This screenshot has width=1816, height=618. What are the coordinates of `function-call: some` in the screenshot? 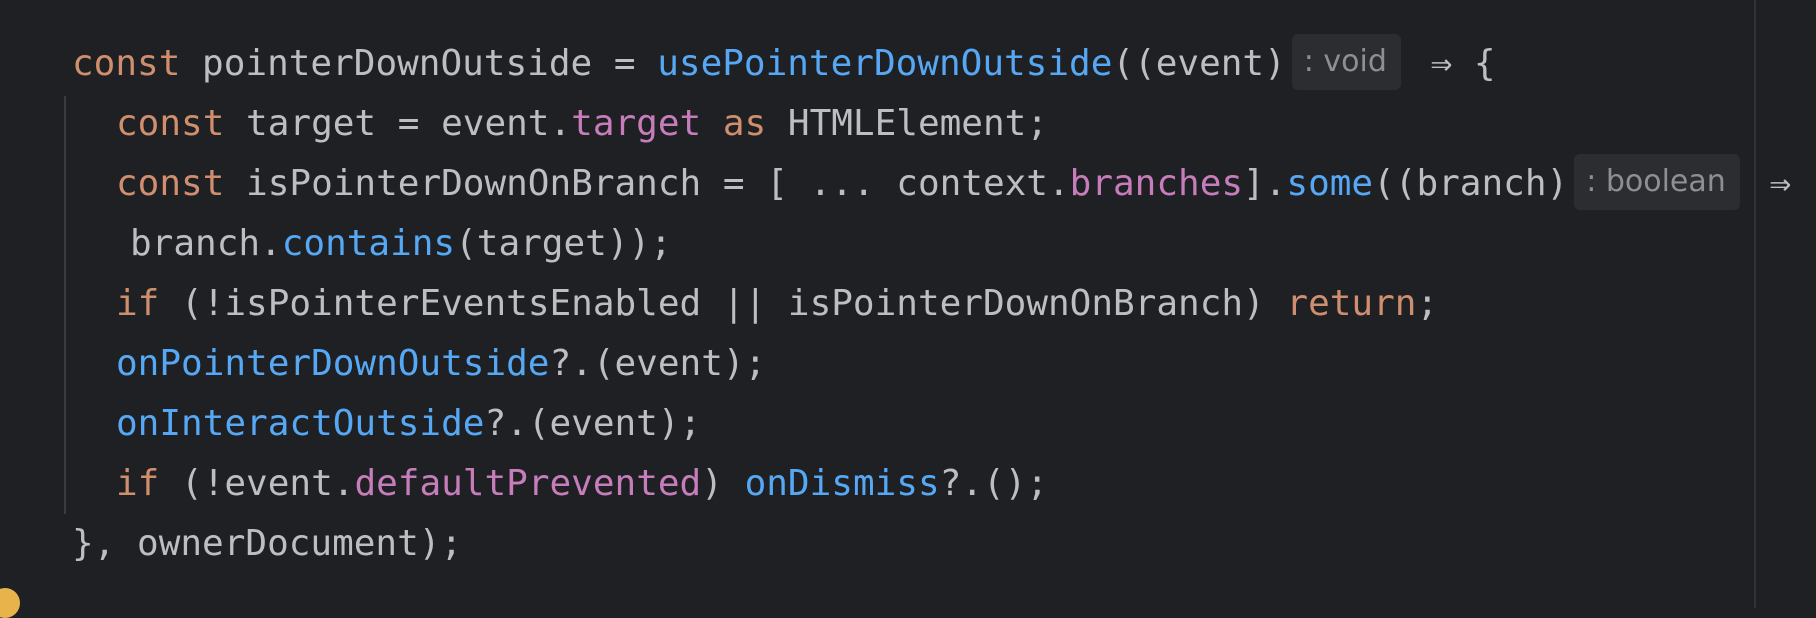 It's located at (1329, 183).